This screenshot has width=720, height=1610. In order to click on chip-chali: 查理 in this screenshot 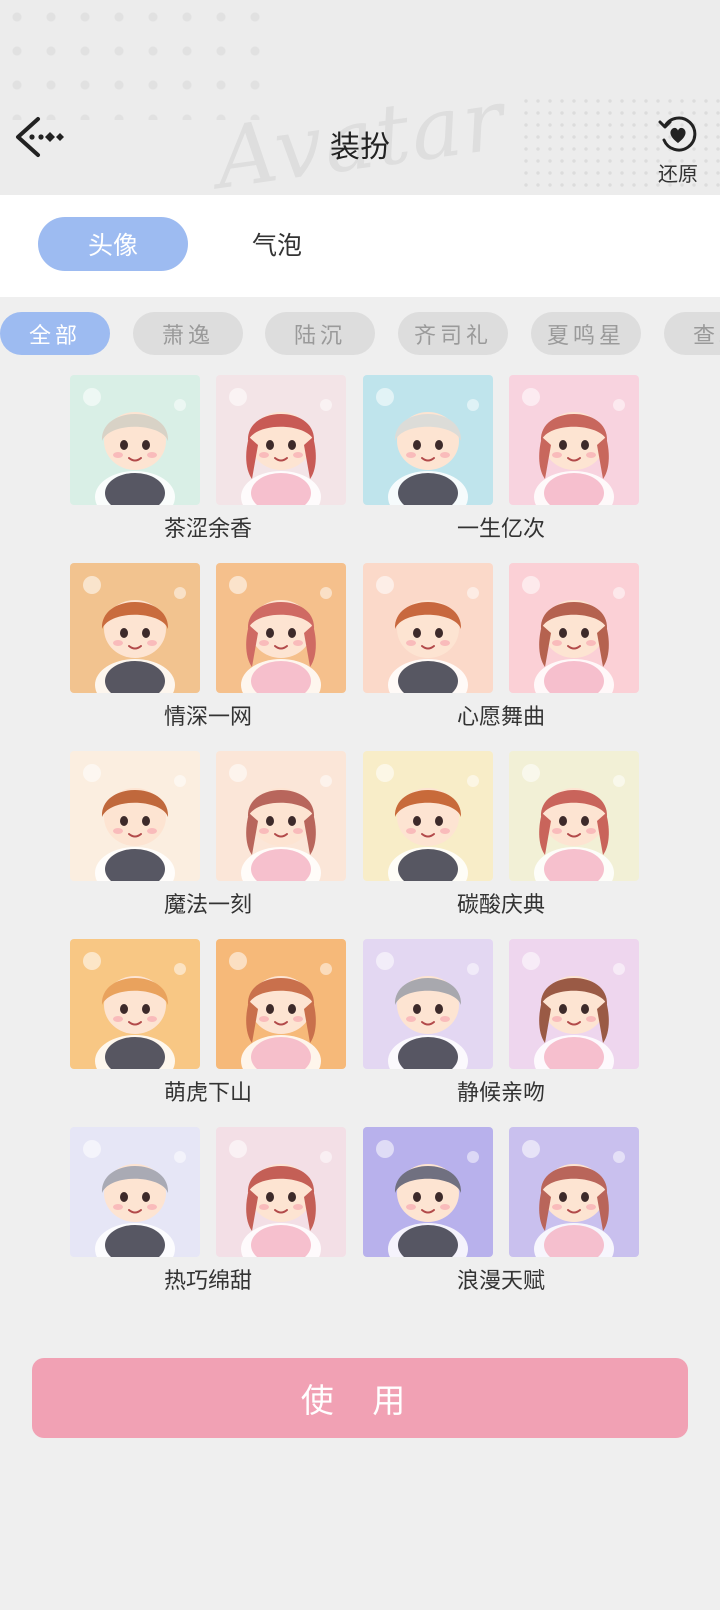, I will do `click(692, 333)`.